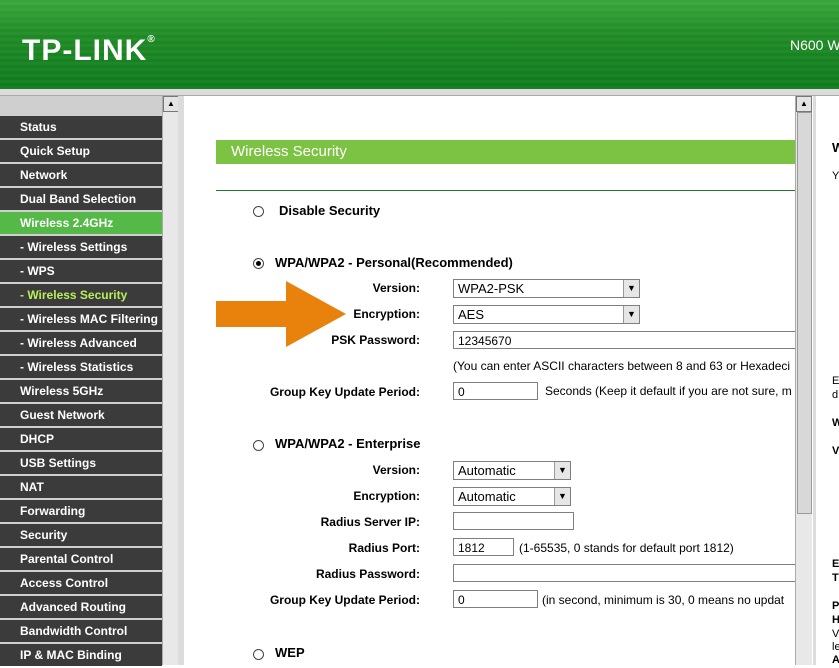 The width and height of the screenshot is (839, 668). What do you see at coordinates (495, 391) in the screenshot?
I see `personal-group-key-input: 0` at bounding box center [495, 391].